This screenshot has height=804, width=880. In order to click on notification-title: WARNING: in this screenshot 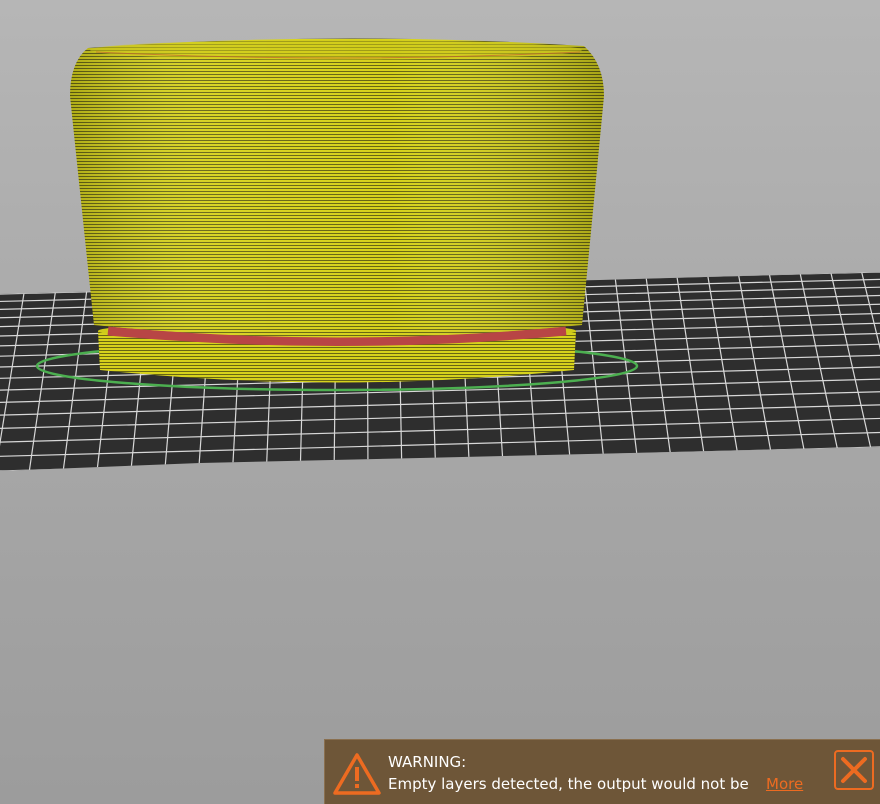, I will do `click(427, 762)`.